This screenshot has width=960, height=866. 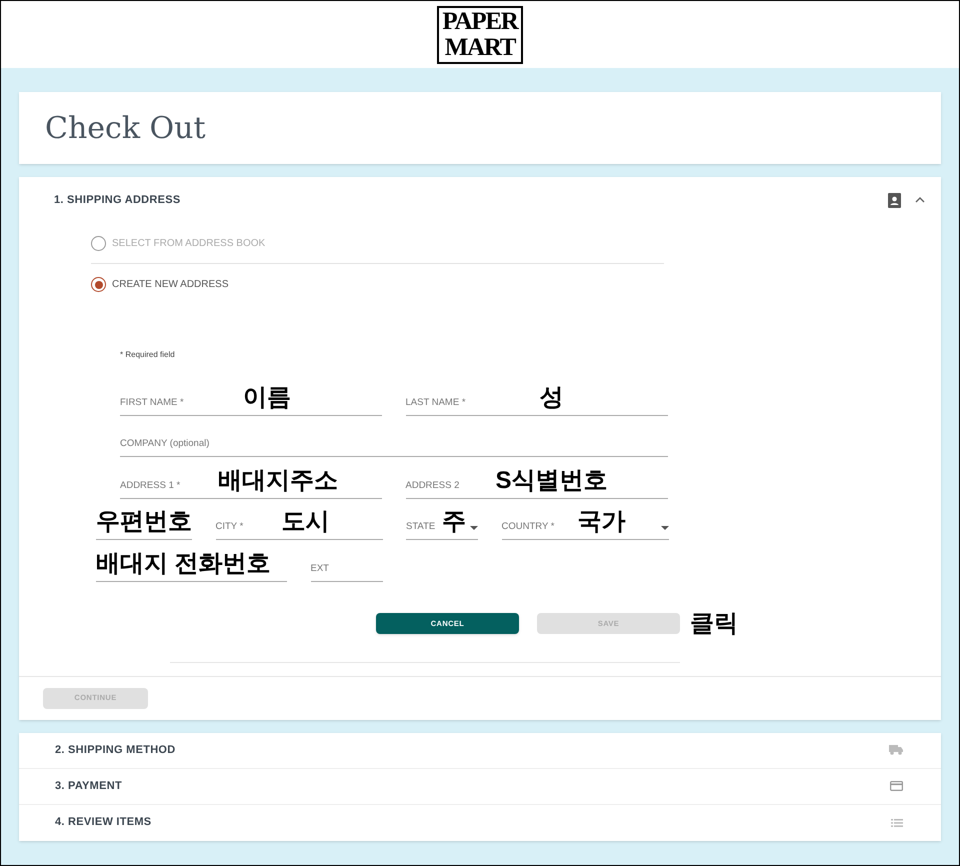 I want to click on step-title: 3. PAYMENT, so click(x=88, y=786).